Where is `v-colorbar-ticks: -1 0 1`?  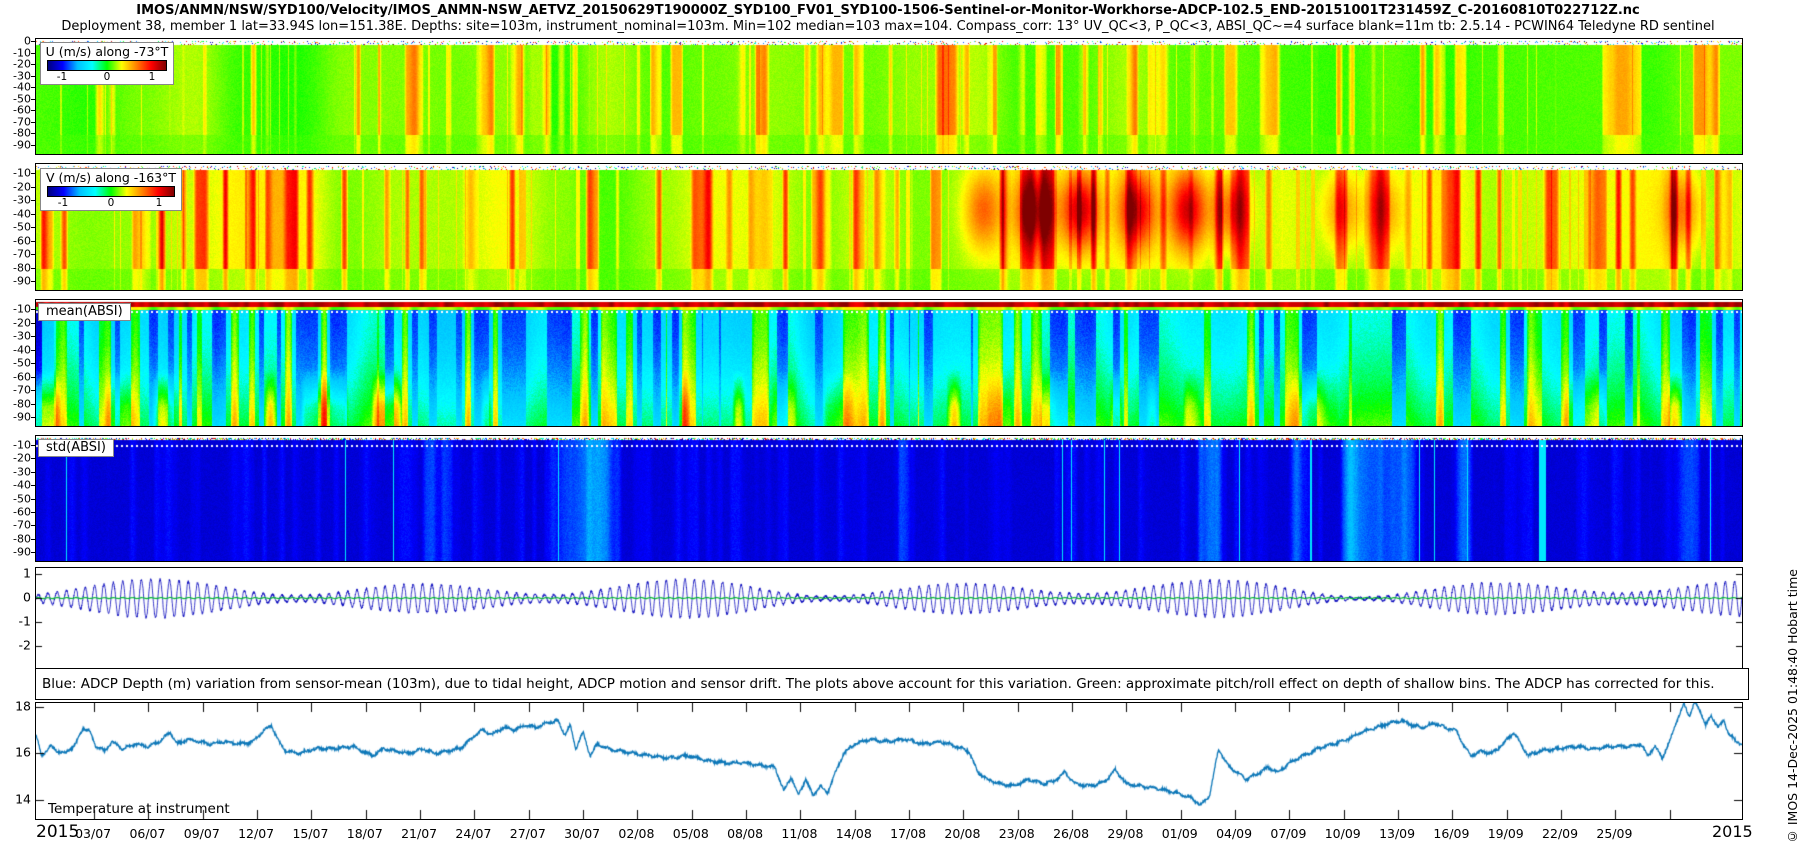
v-colorbar-ticks: -1 0 1 is located at coordinates (111, 203).